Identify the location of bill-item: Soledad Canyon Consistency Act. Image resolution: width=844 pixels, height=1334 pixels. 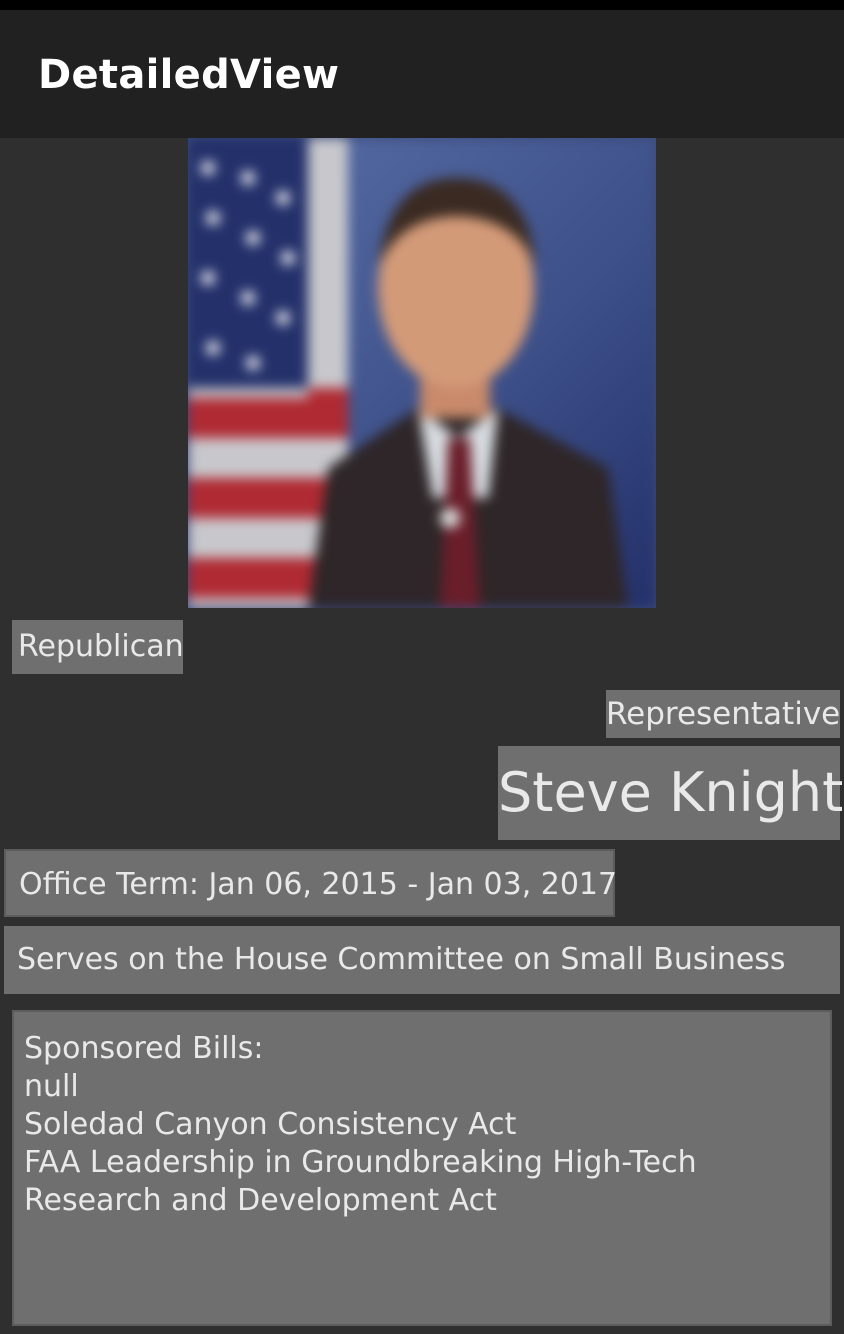
(270, 1124).